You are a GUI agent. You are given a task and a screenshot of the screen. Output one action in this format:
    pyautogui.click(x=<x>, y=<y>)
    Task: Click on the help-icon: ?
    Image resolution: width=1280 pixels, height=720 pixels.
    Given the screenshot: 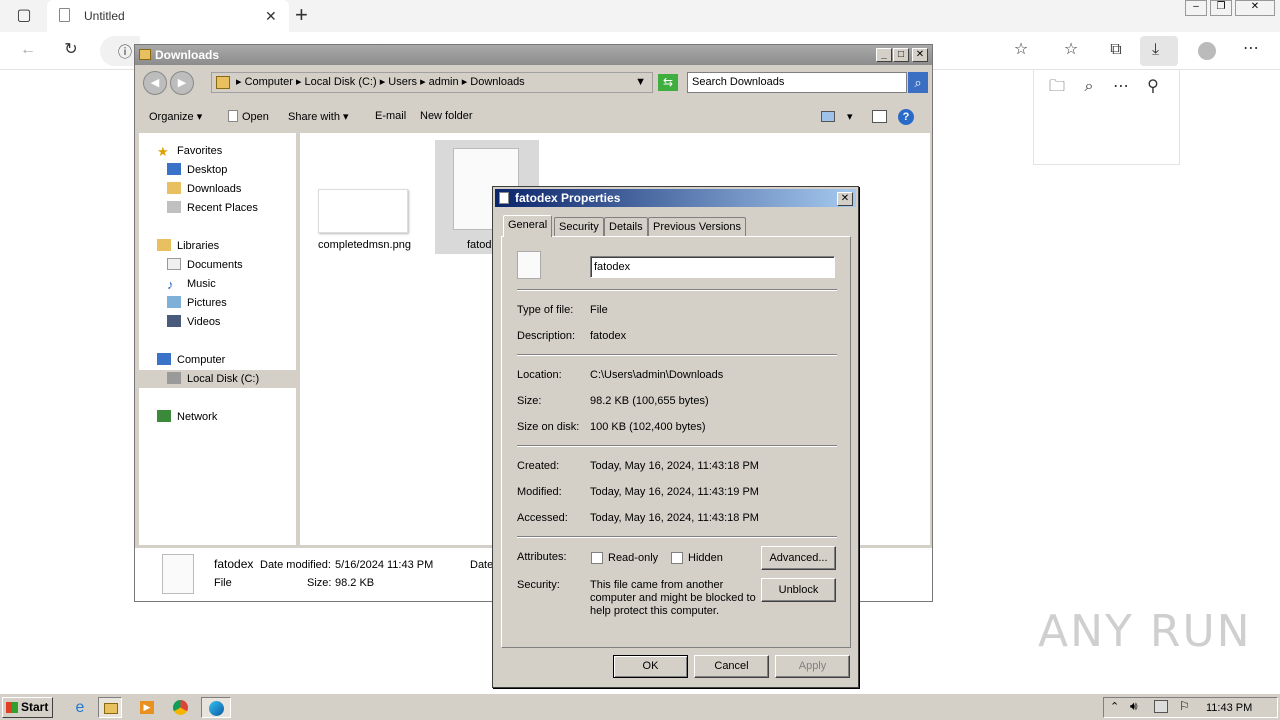 What is the action you would take?
    pyautogui.click(x=906, y=117)
    